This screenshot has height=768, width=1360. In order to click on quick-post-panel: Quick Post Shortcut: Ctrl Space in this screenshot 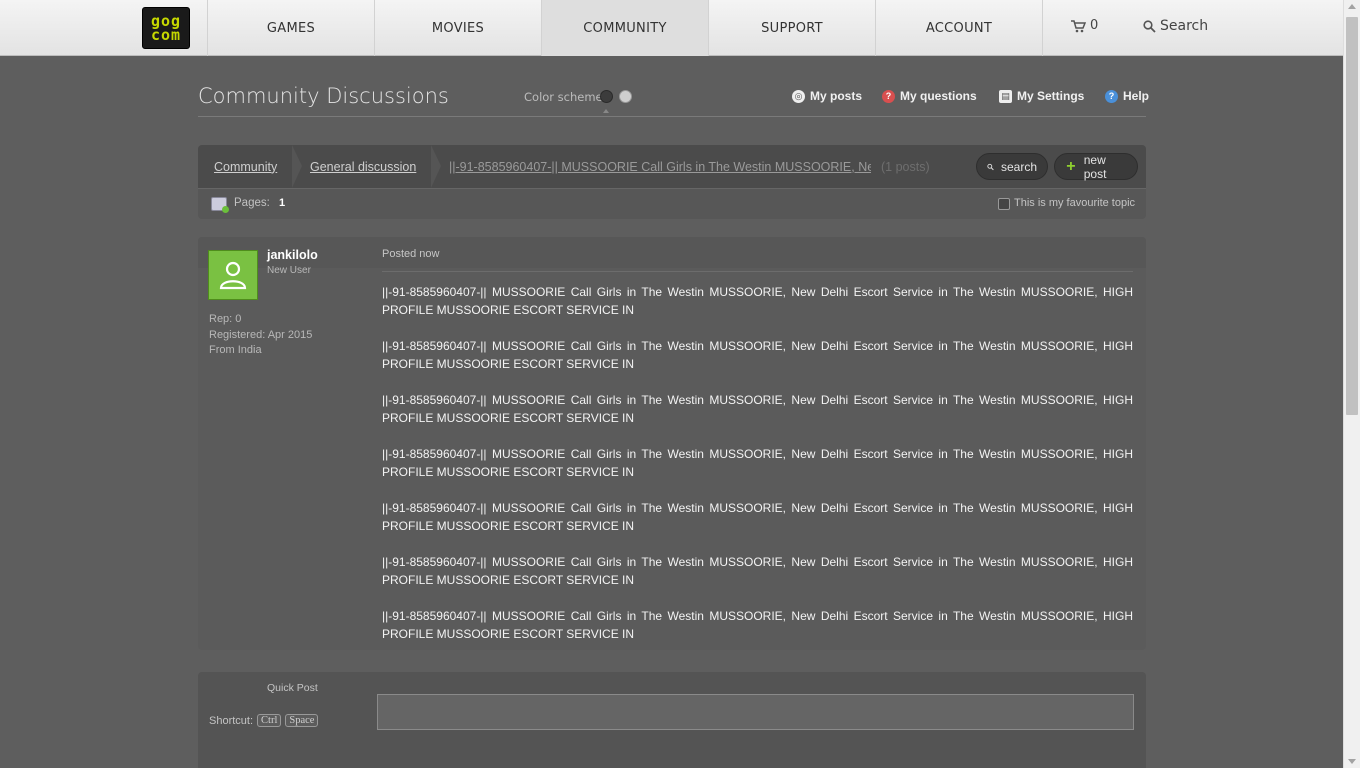, I will do `click(672, 720)`.